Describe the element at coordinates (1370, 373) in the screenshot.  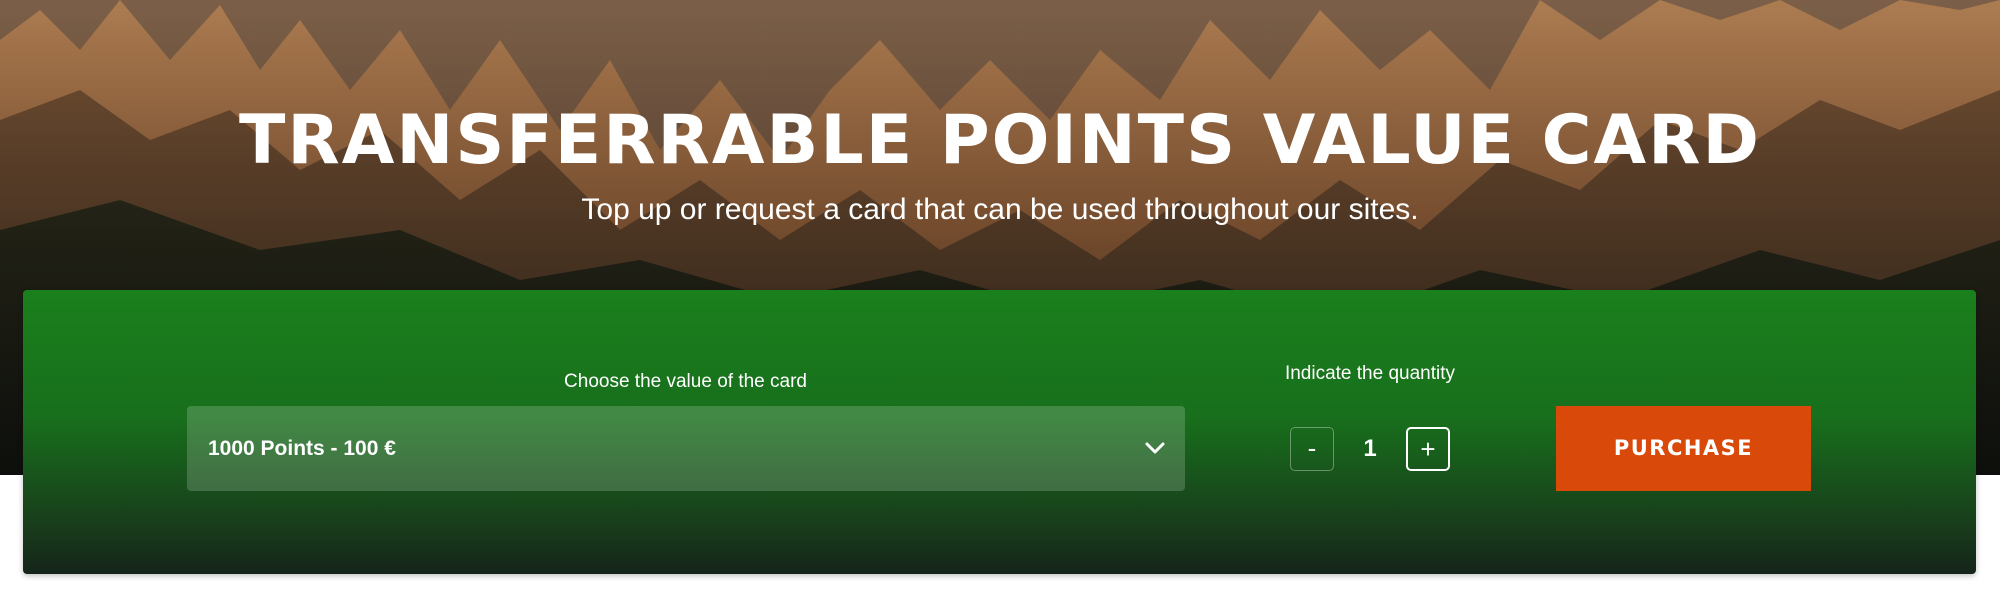
I see `quantity-label: Indicate the quantity` at that location.